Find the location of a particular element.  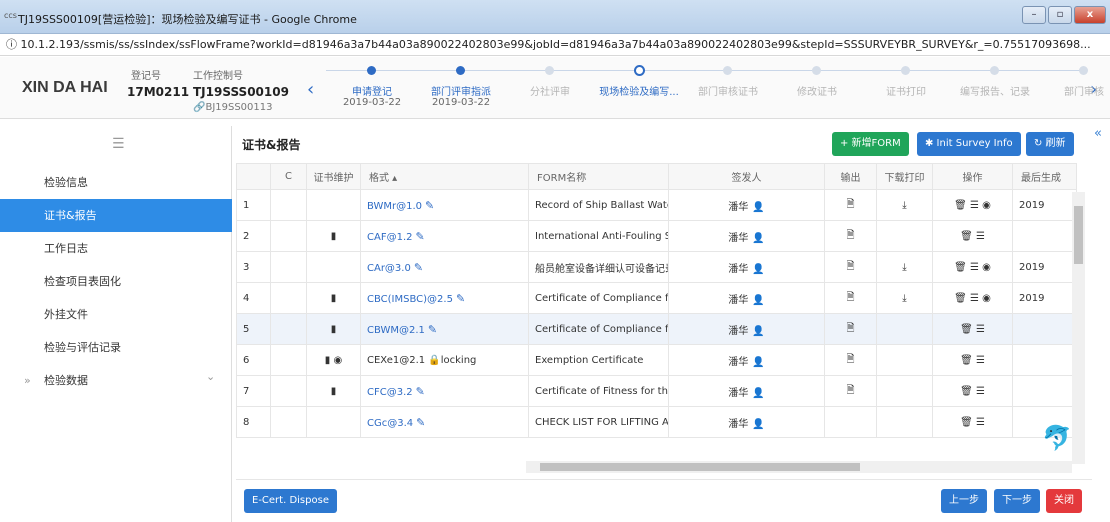

workflow-prev-arrow: ‹ is located at coordinates (310, 89).